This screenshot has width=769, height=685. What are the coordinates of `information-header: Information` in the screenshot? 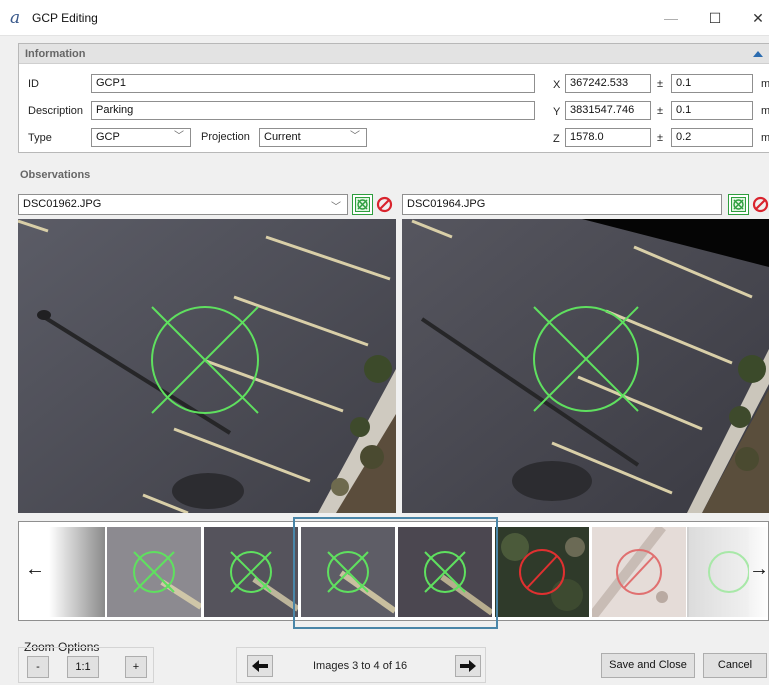 It's located at (394, 54).